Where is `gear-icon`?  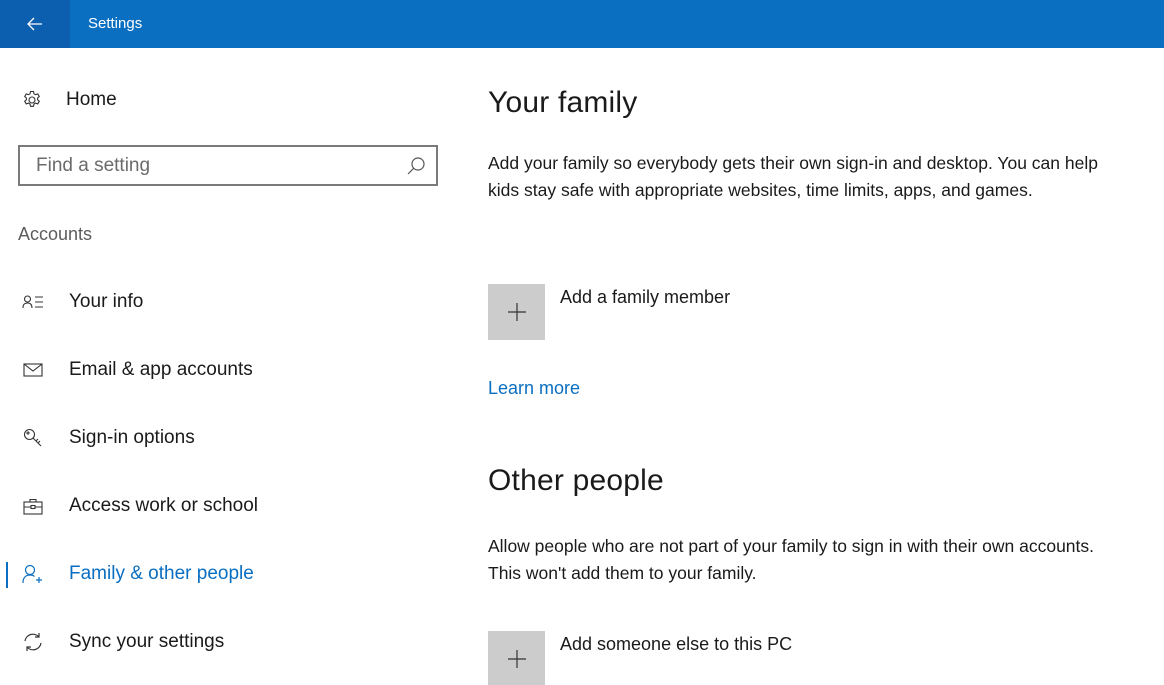
gear-icon is located at coordinates (32, 98).